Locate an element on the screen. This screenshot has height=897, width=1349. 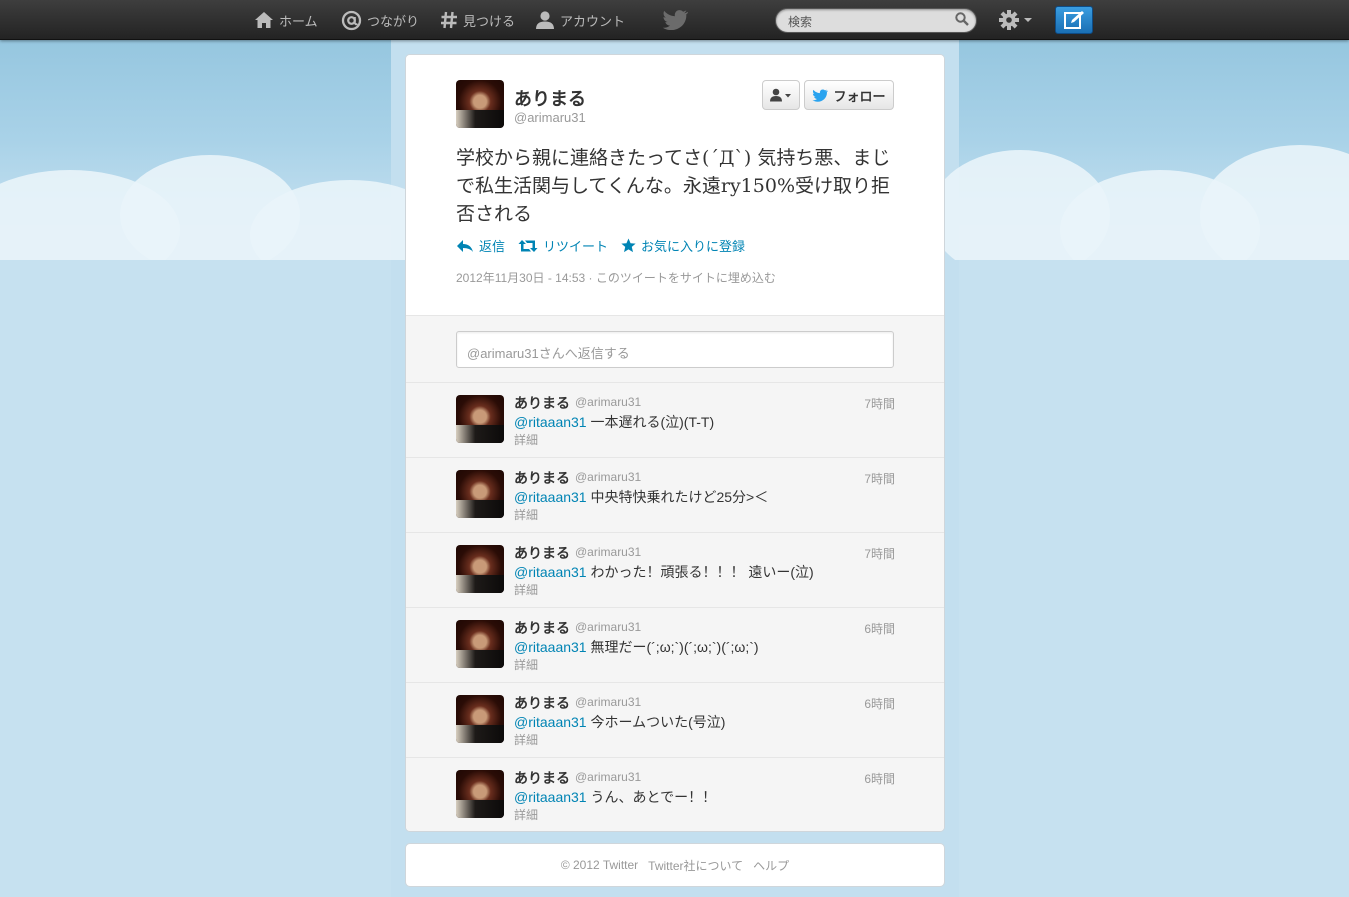
reply-input: @arimaru31さんへ返信する is located at coordinates (675, 349).